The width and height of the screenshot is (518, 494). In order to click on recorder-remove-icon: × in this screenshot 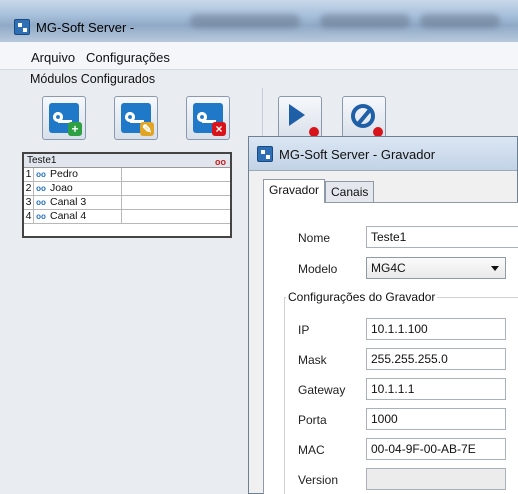, I will do `click(209, 119)`.